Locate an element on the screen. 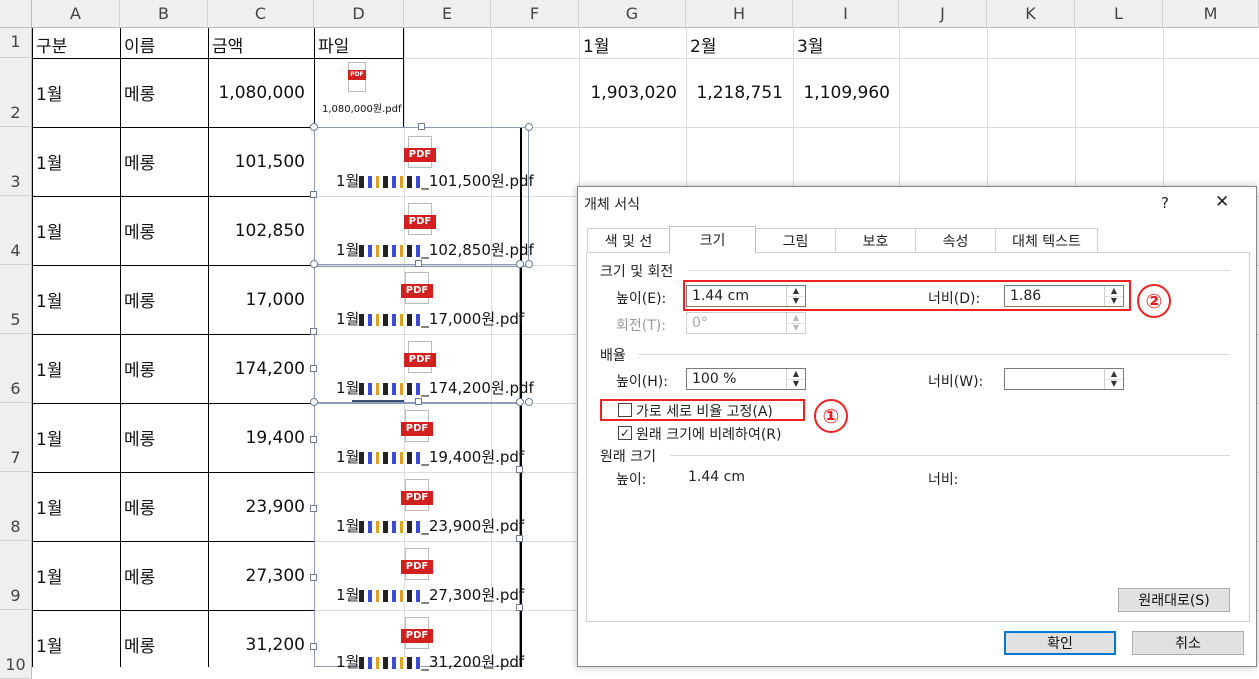 The width and height of the screenshot is (1259, 679). row-header-1: 1 is located at coordinates (16, 43).